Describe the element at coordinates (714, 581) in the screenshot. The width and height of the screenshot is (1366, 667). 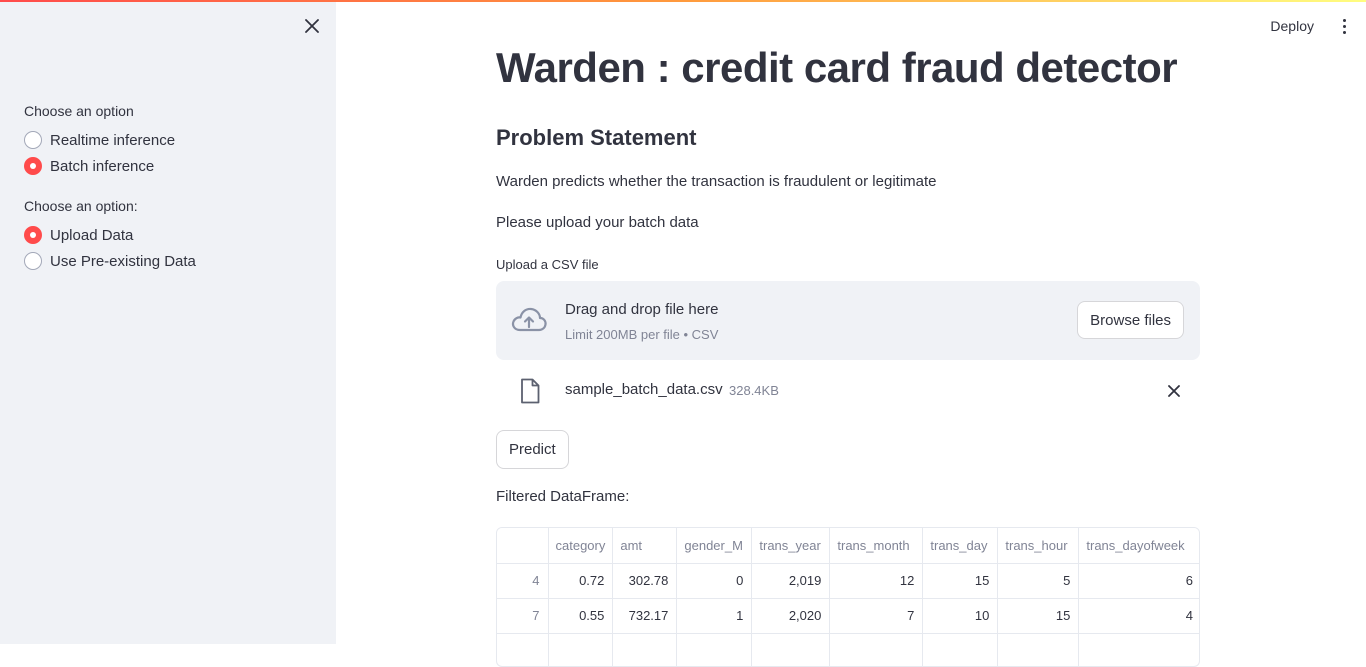
I see `table-cell: 0` at that location.